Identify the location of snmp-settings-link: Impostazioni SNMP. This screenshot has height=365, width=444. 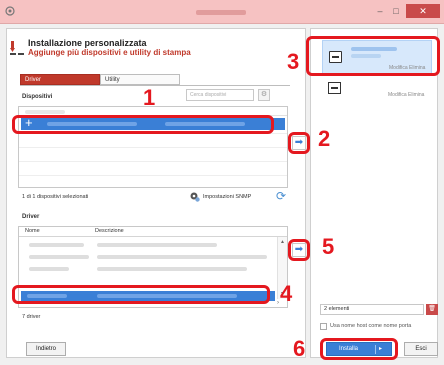
(227, 197).